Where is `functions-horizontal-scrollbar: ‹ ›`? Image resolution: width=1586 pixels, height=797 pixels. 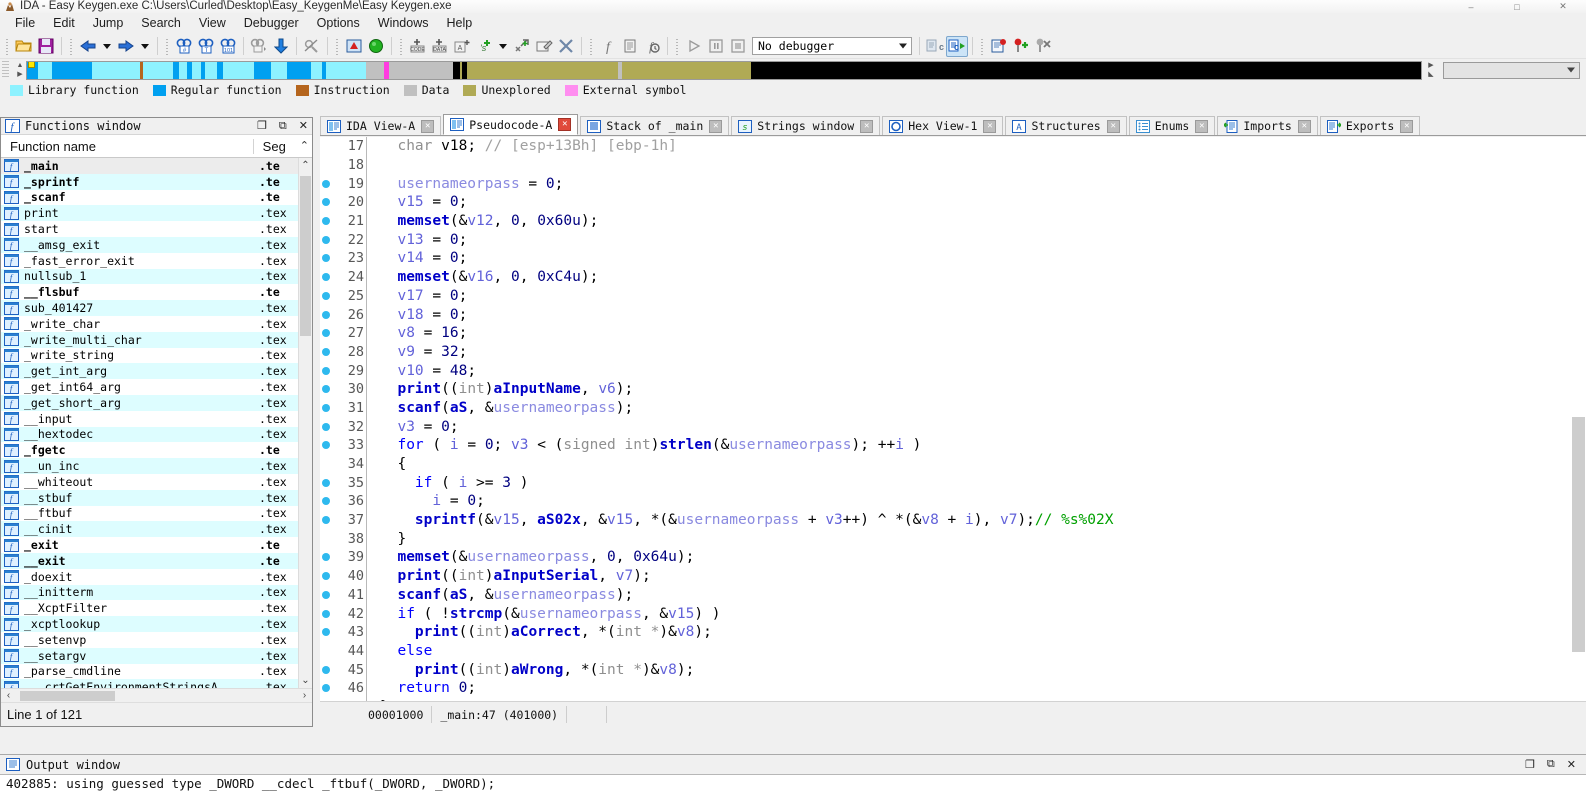 functions-horizontal-scrollbar: ‹ › is located at coordinates (156, 695).